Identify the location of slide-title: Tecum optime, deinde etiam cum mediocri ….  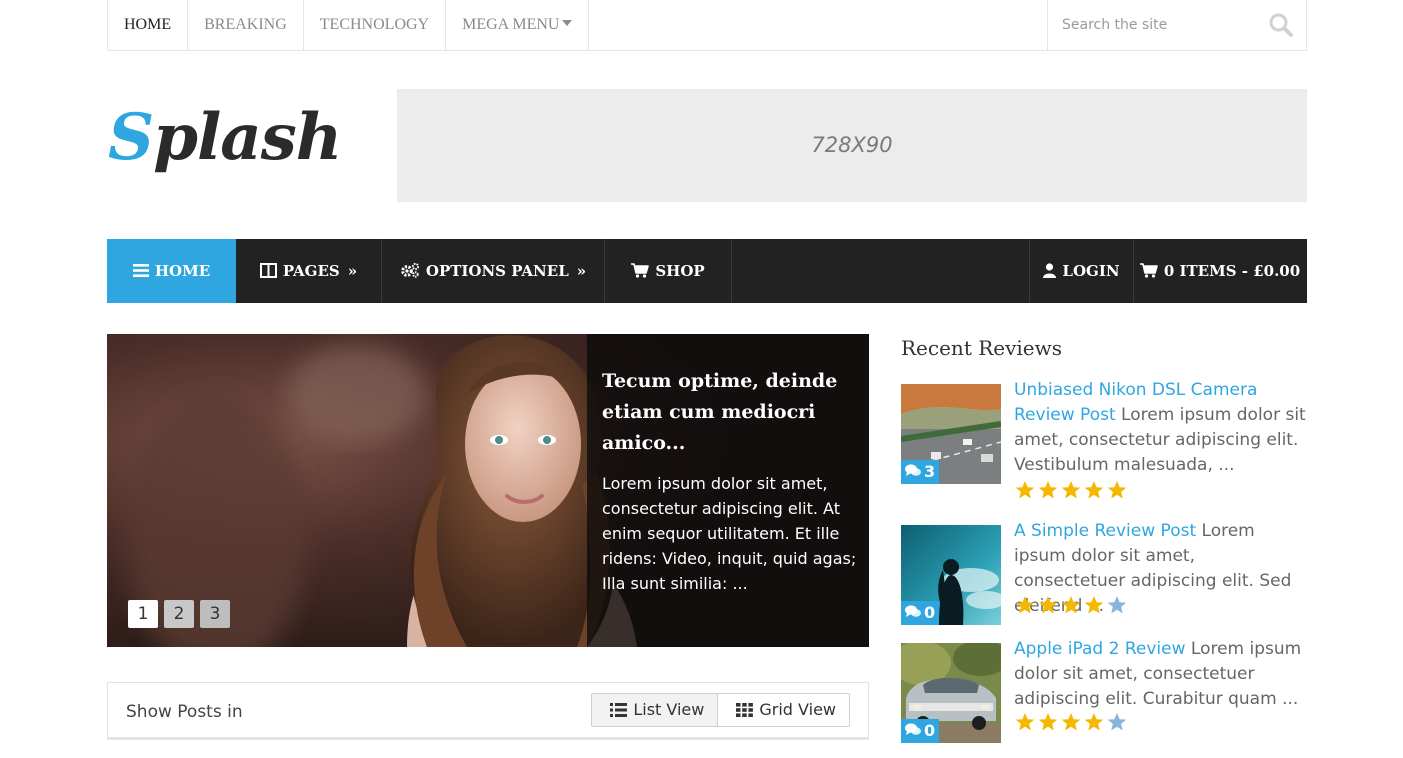
(727, 412).